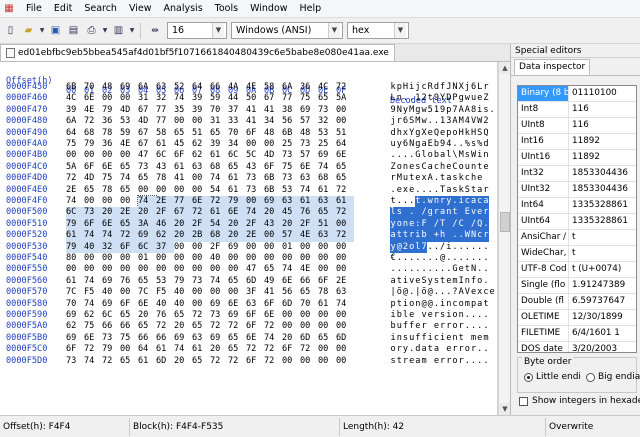  Describe the element at coordinates (273, 281) in the screenshot. I see `hex-byte: 49` at that location.